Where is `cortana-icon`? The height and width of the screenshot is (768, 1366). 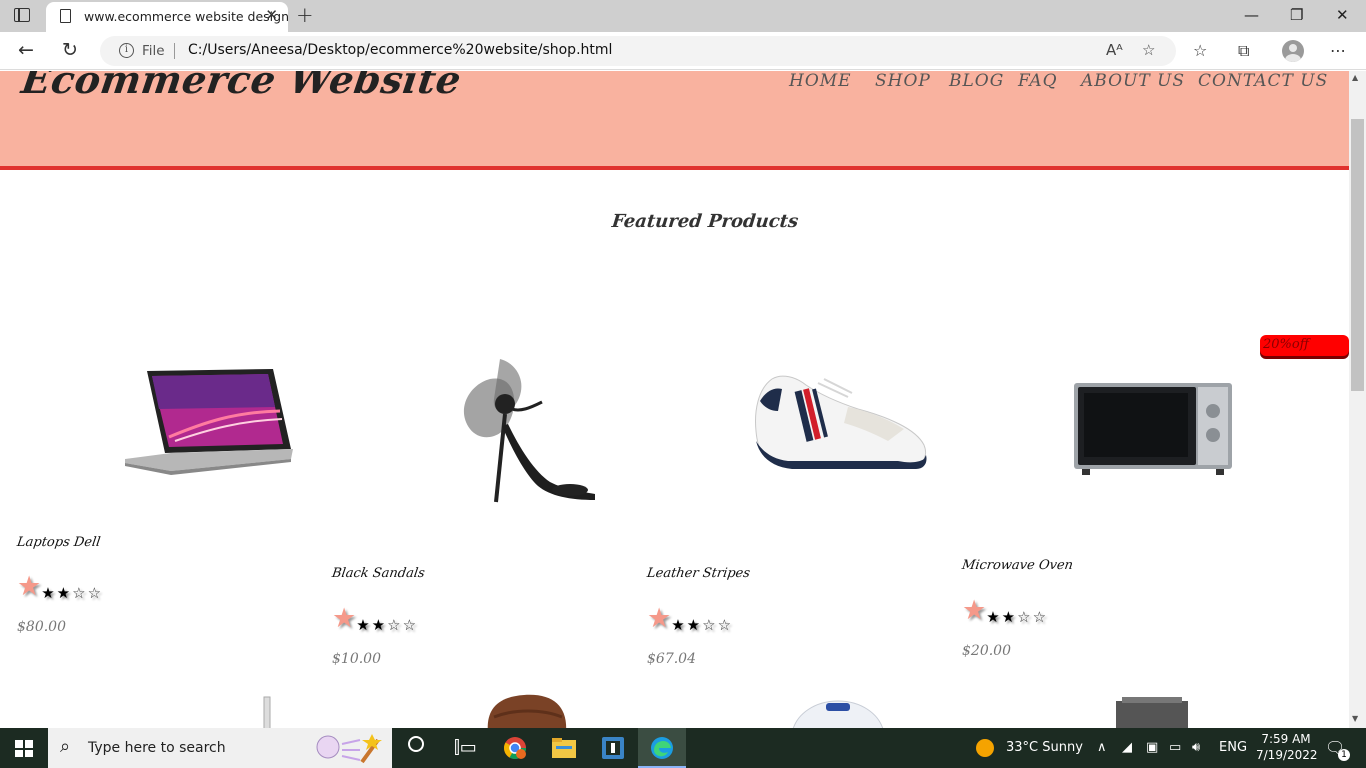 cortana-icon is located at coordinates (416, 744).